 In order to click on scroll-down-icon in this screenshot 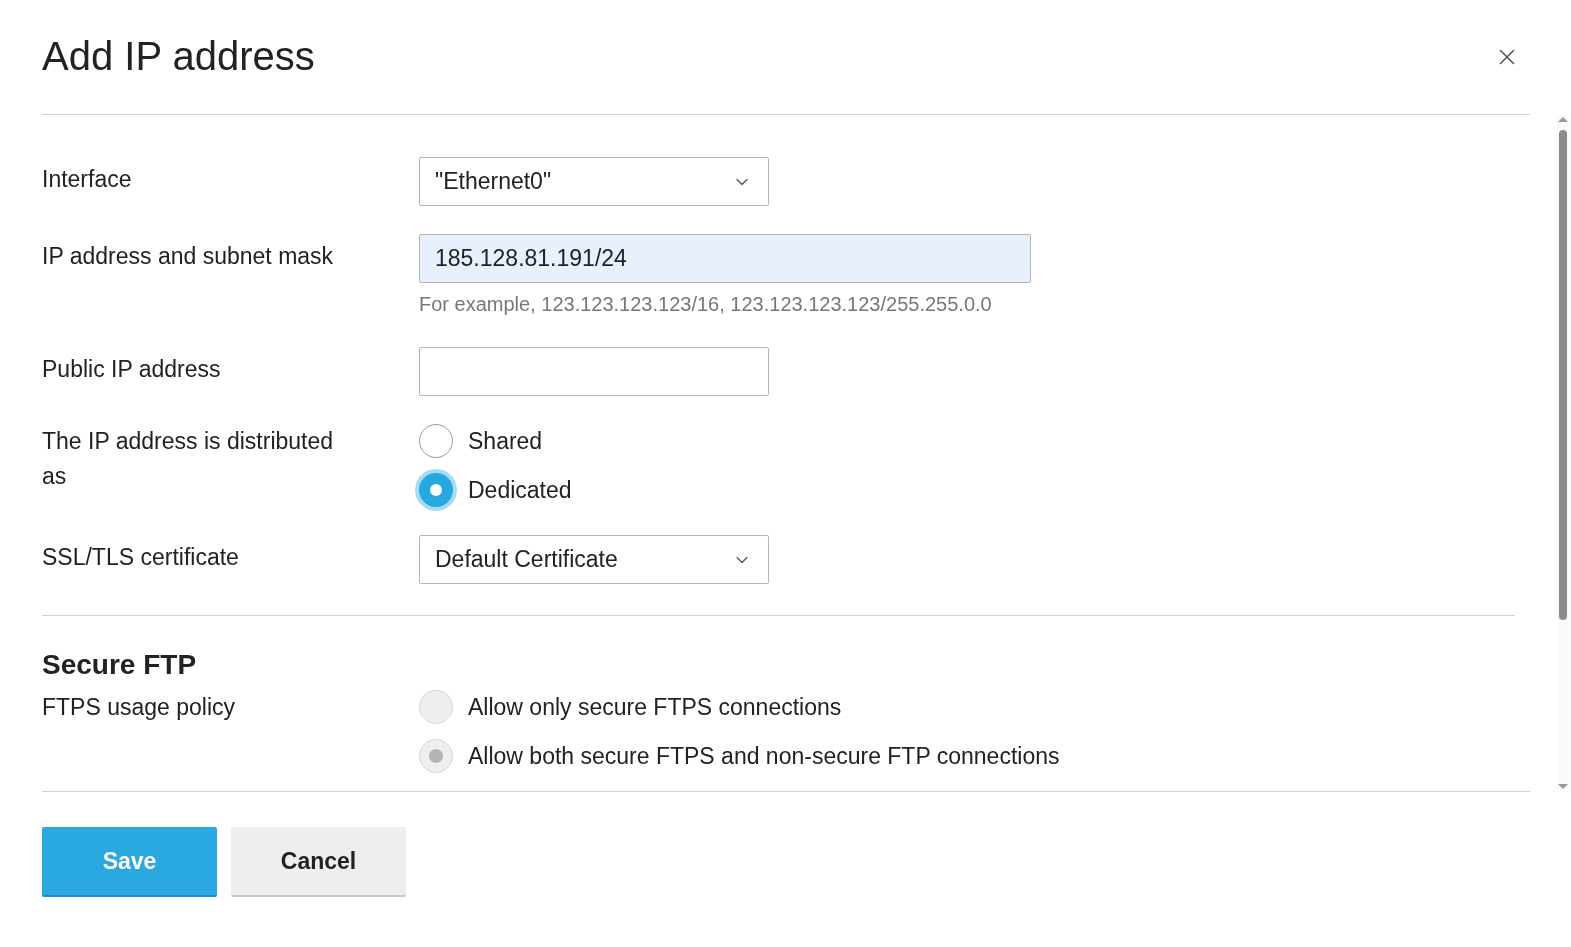, I will do `click(1563, 786)`.